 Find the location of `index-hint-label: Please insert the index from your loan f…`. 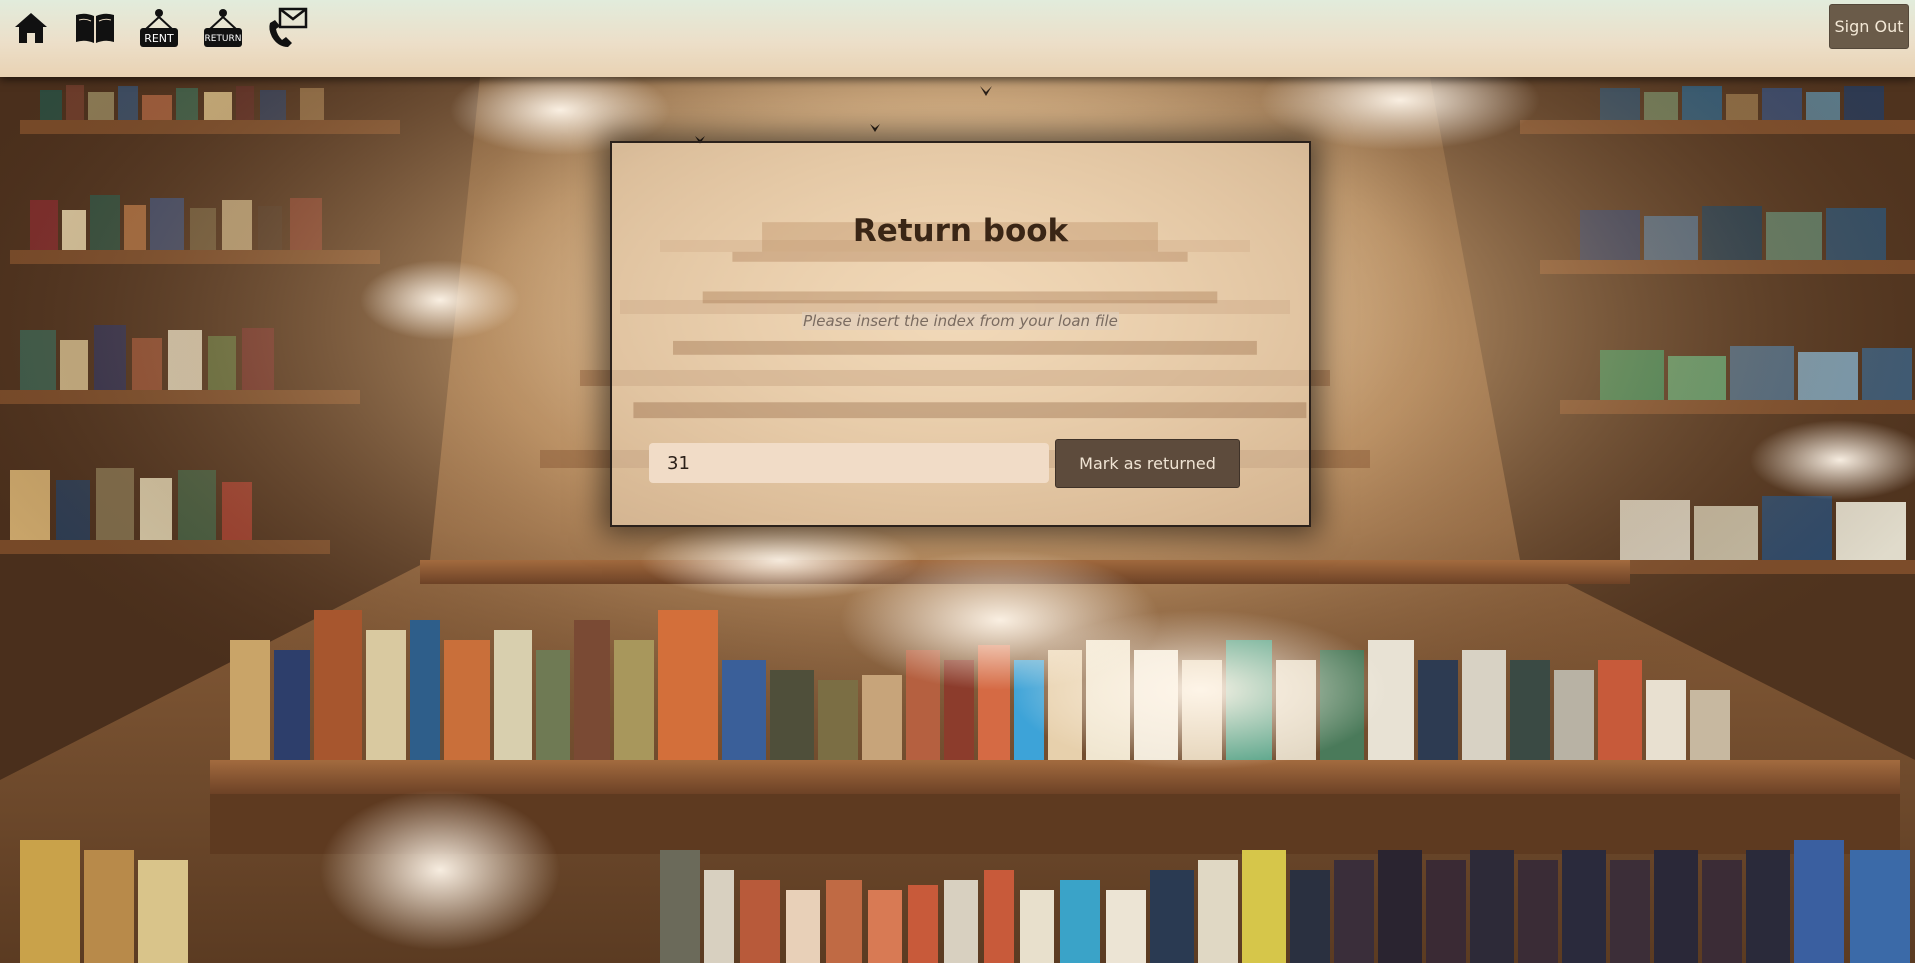

index-hint-label: Please insert the index from your loan f… is located at coordinates (960, 321).